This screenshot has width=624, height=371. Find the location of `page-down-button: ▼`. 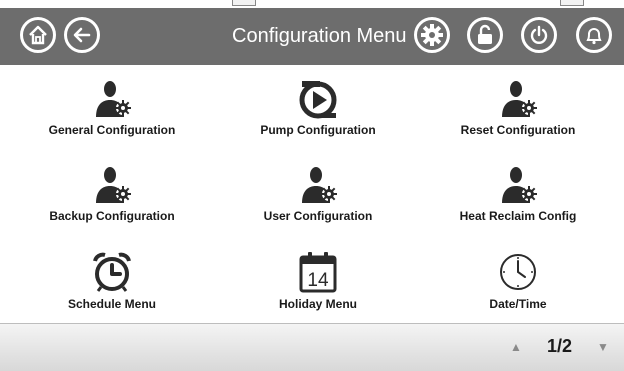

page-down-button: ▼ is located at coordinates (603, 347).